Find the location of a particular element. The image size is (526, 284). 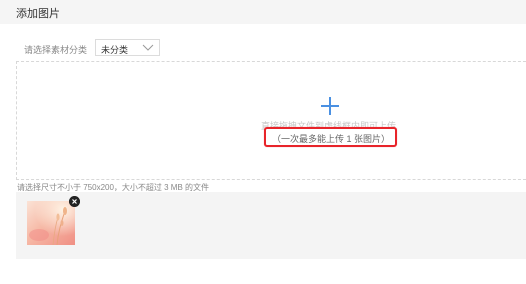

category-select-value: 未分类 is located at coordinates (115, 50).